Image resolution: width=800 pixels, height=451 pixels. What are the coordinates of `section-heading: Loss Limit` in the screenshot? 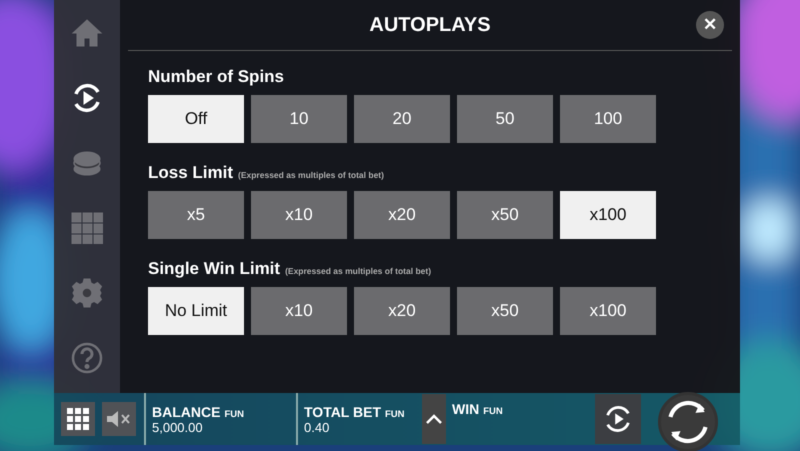 It's located at (191, 173).